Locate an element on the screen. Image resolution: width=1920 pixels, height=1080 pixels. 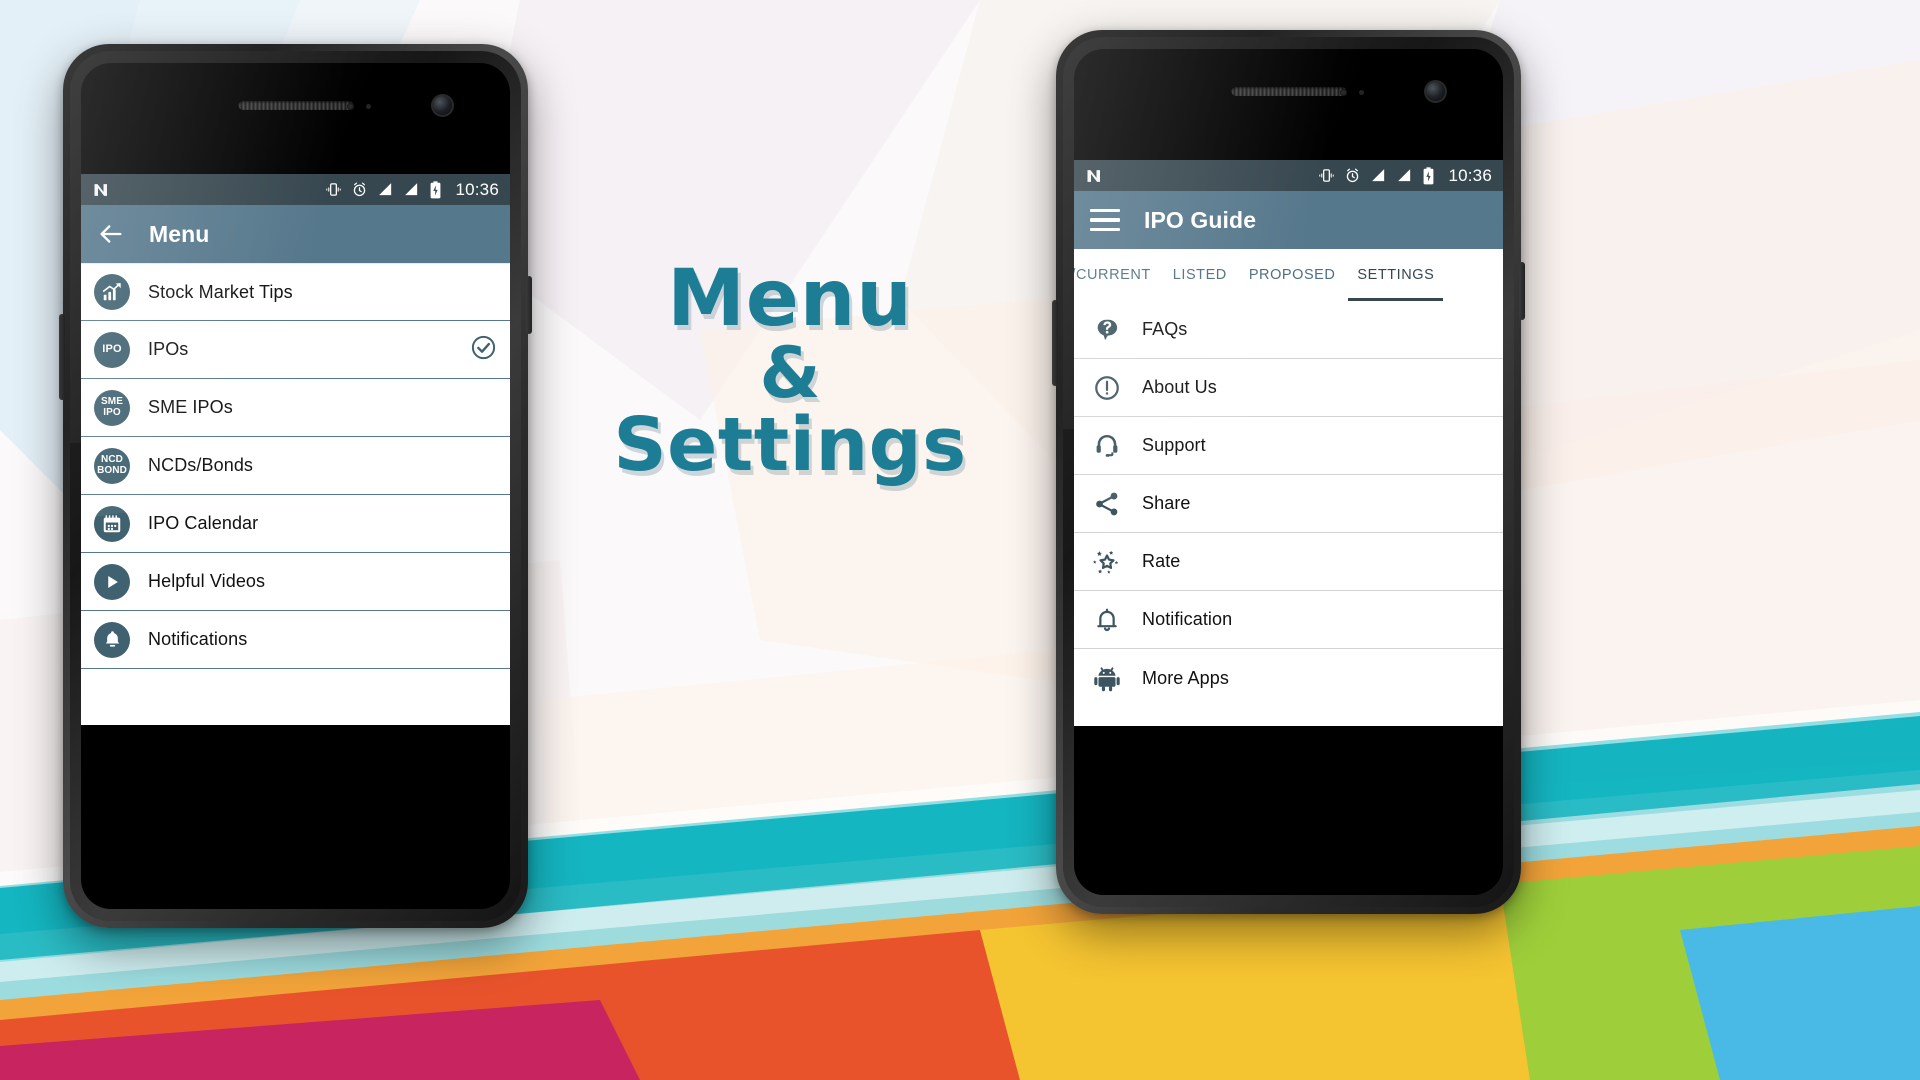
selected-check-icon is located at coordinates (483, 350).